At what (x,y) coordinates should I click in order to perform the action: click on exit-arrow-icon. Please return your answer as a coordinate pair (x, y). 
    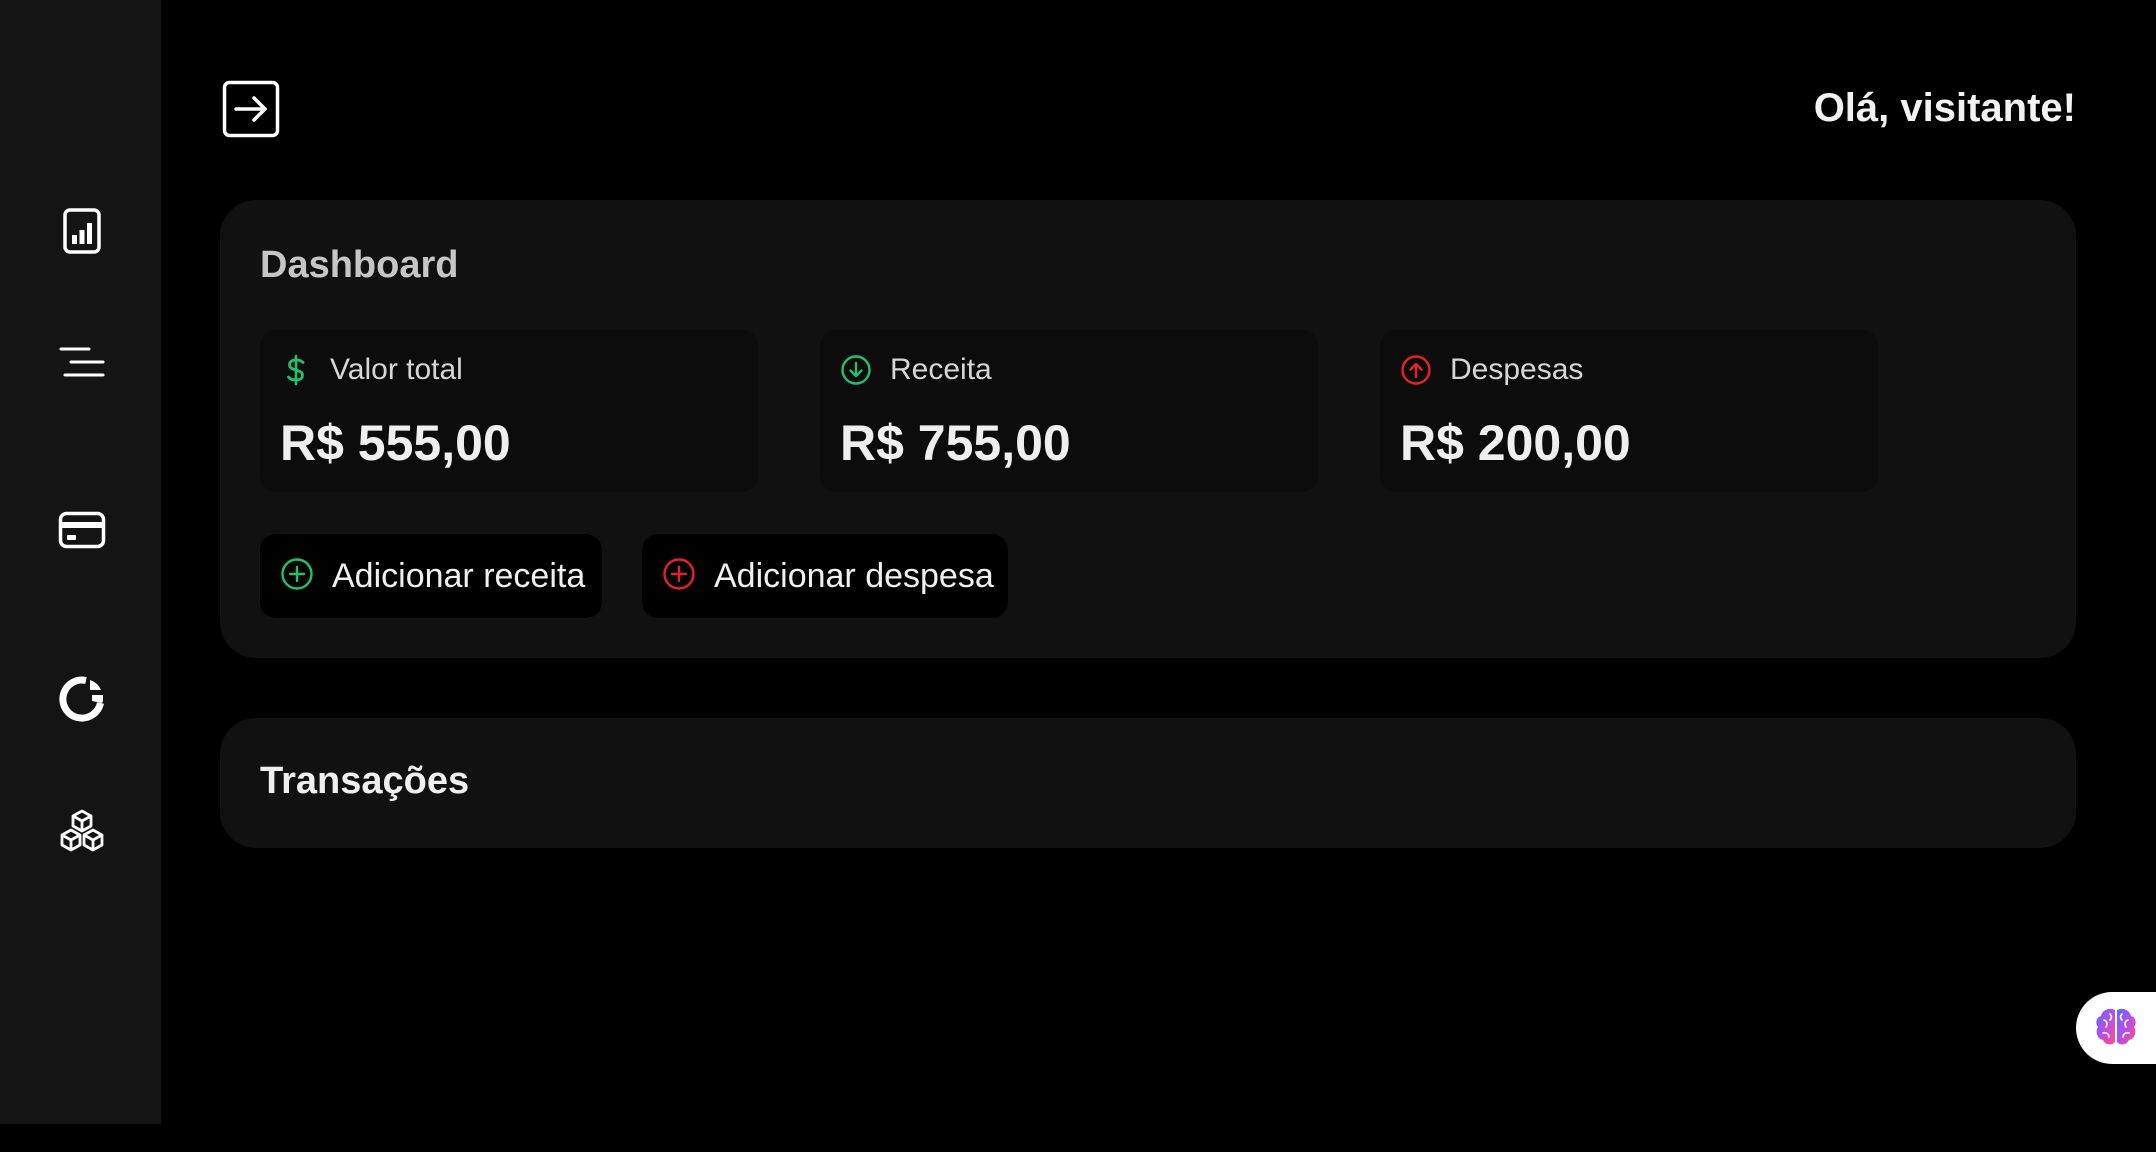
    Looking at the image, I should click on (251, 111).